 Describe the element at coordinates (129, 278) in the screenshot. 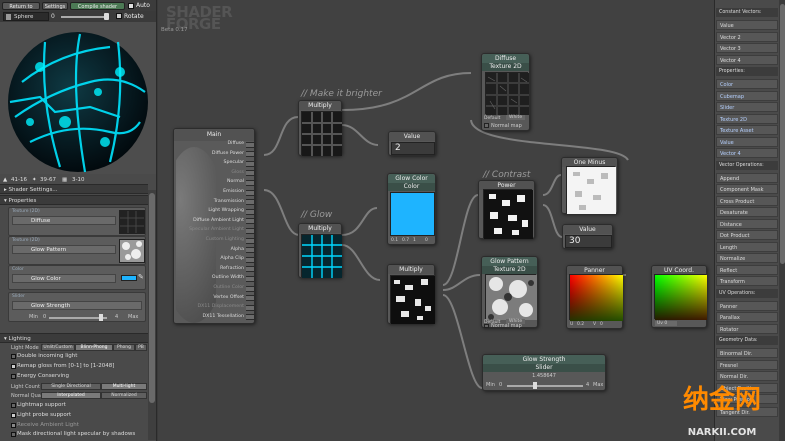

I see `glow-color-swatch` at that location.